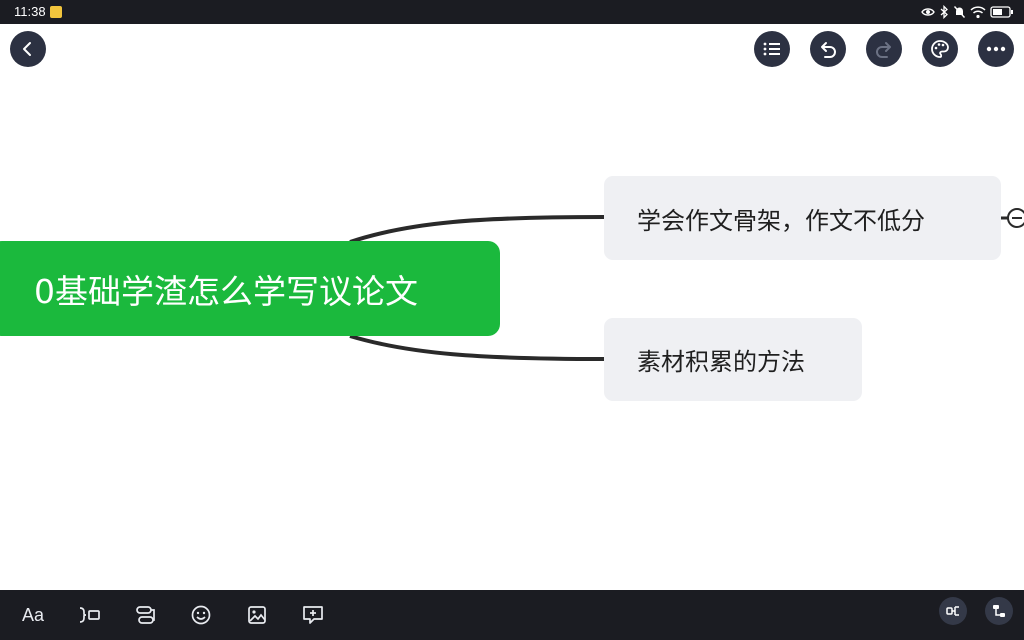  I want to click on child-topic-1: 学会作文骨架，作文不低分, so click(802, 218).